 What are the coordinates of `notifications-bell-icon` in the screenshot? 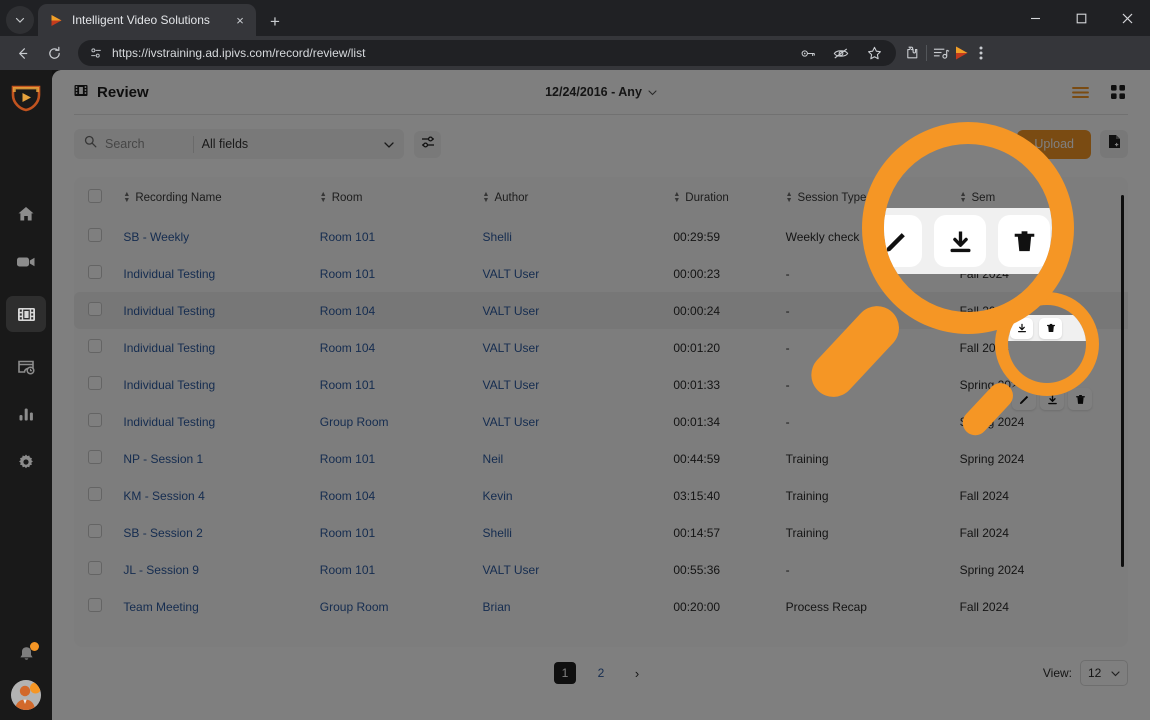 It's located at (26, 654).